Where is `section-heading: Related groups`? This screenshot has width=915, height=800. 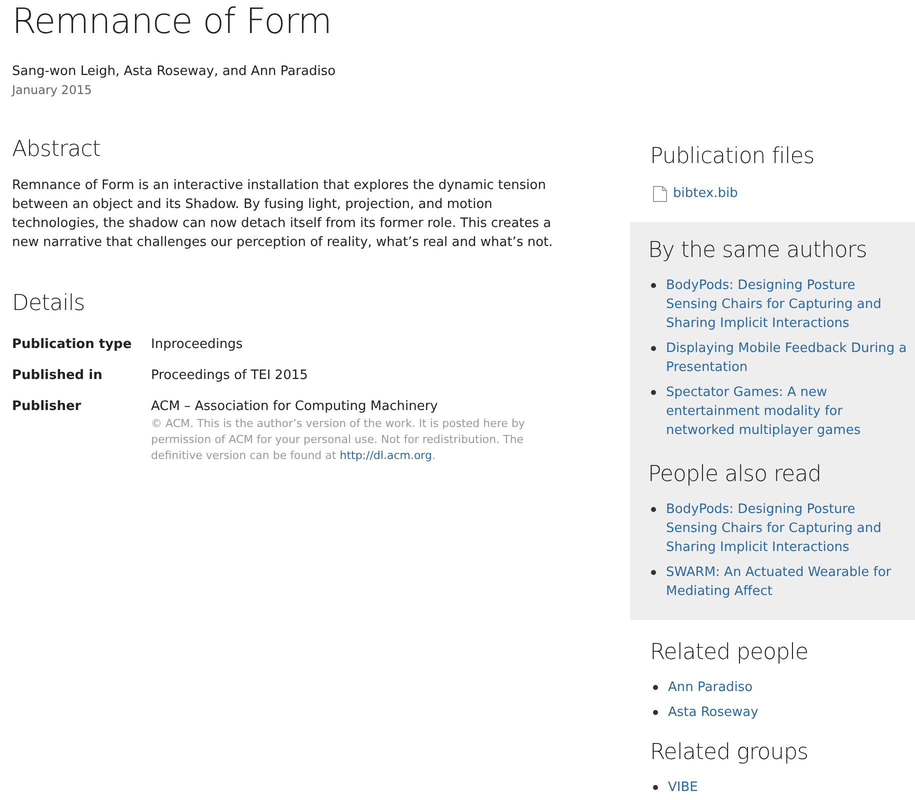
section-heading: Related groups is located at coordinates (729, 753).